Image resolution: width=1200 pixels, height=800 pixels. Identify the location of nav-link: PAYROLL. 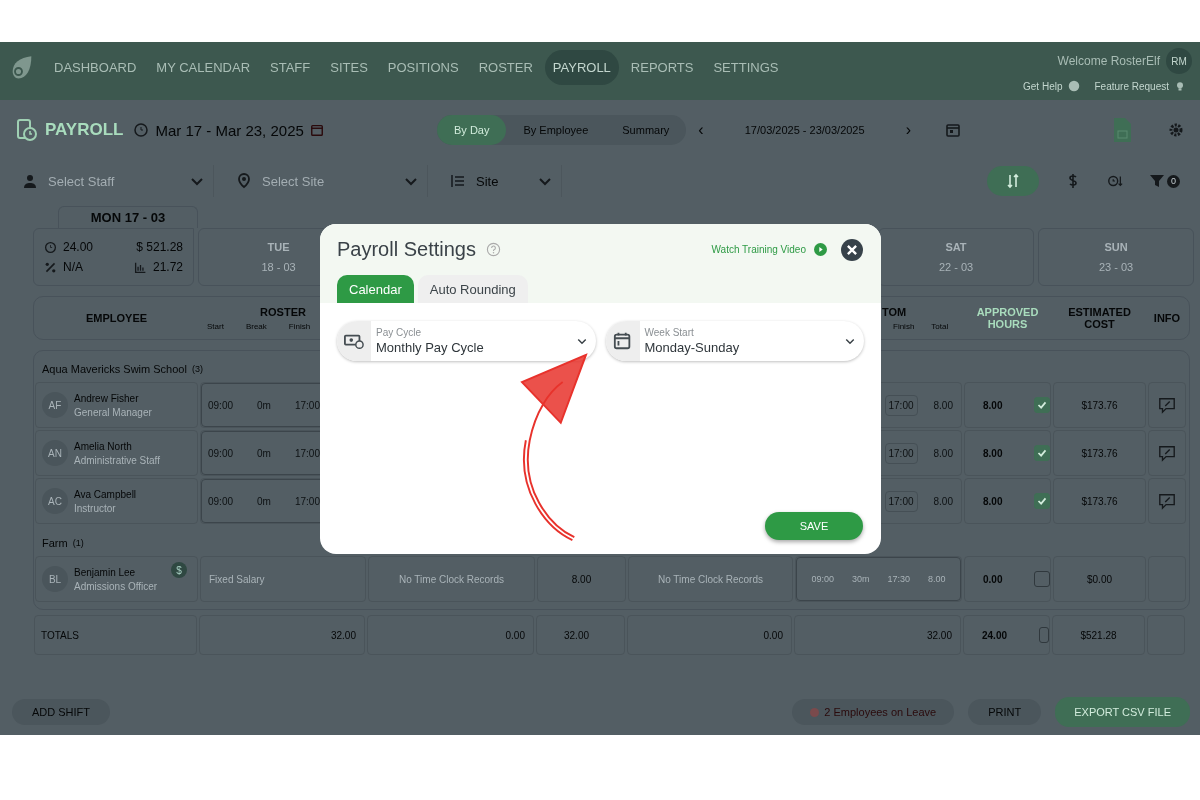
(581, 67).